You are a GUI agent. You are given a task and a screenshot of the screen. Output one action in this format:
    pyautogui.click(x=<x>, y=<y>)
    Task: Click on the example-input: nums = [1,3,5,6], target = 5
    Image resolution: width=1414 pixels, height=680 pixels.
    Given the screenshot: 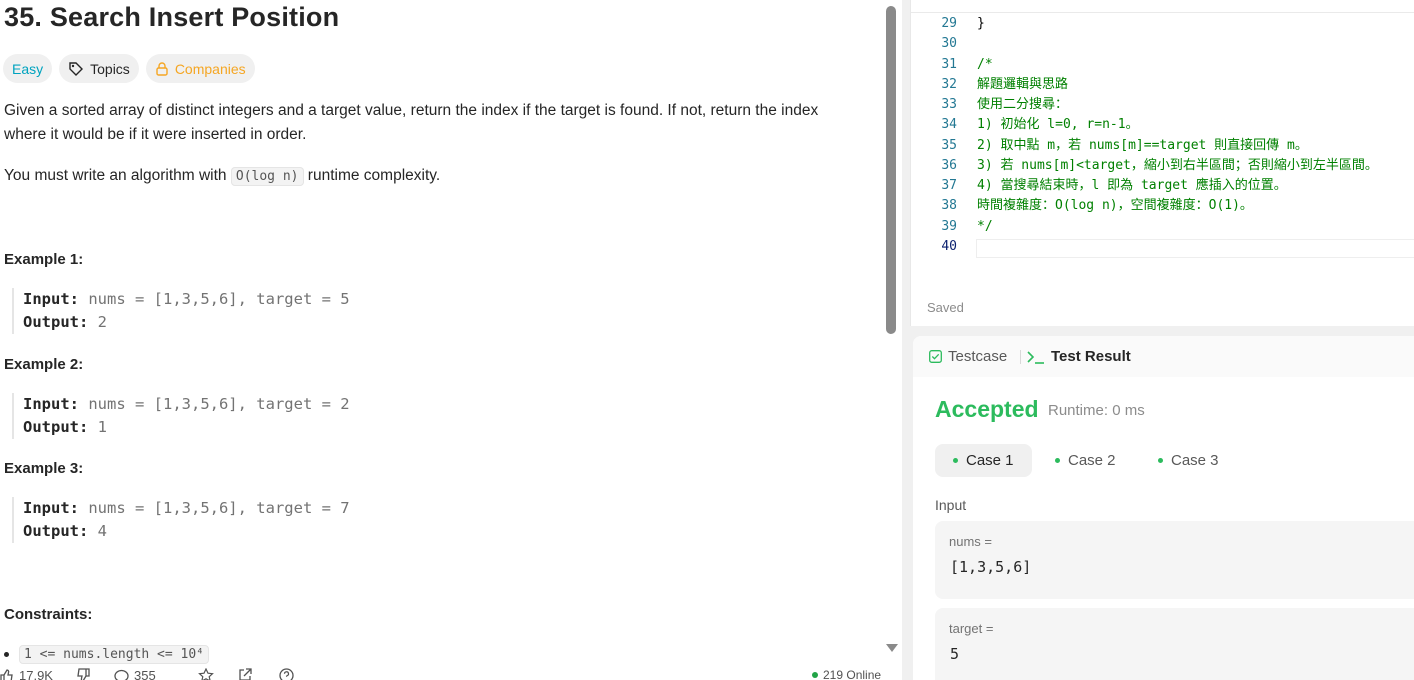 What is the action you would take?
    pyautogui.click(x=214, y=299)
    